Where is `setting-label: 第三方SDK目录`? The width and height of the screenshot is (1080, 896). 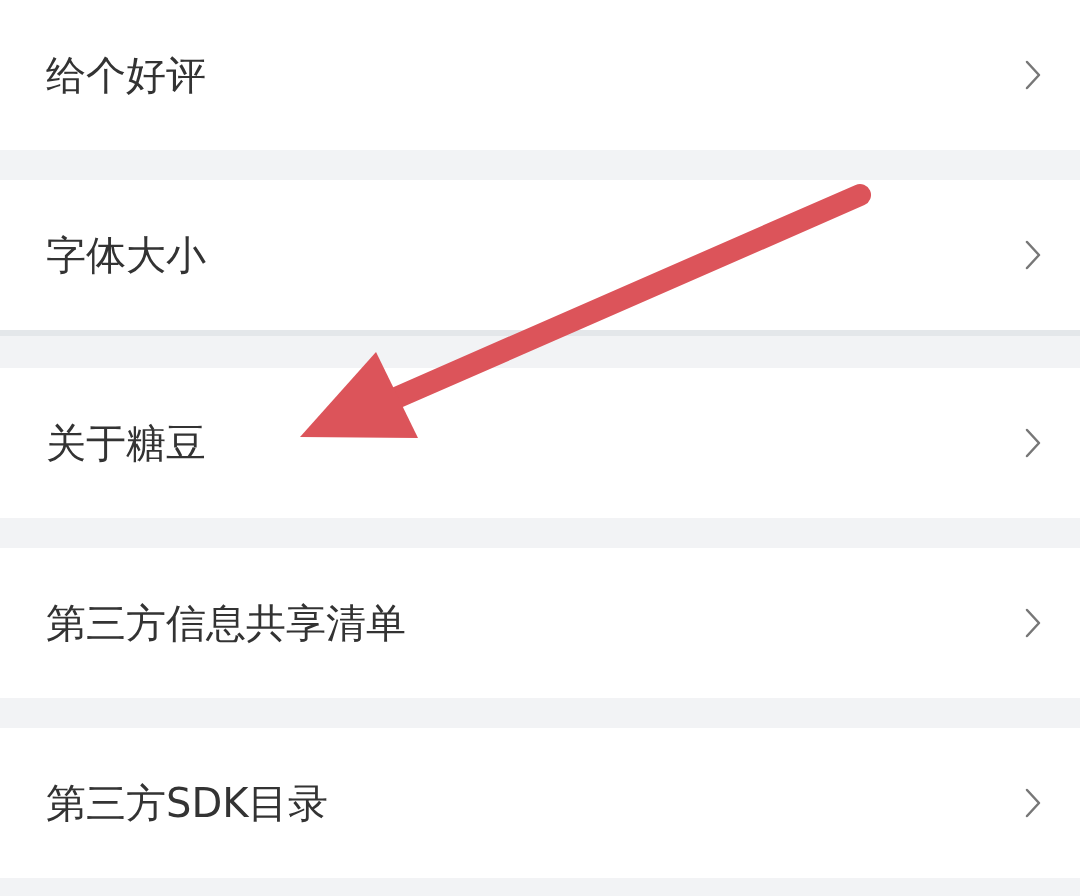
setting-label: 第三方SDK目录 is located at coordinates (187, 803).